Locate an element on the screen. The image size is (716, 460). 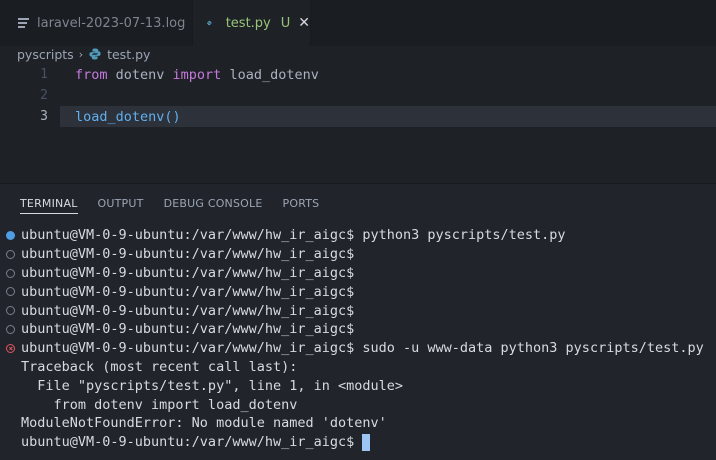
command-error-icon is located at coordinates (10, 348).